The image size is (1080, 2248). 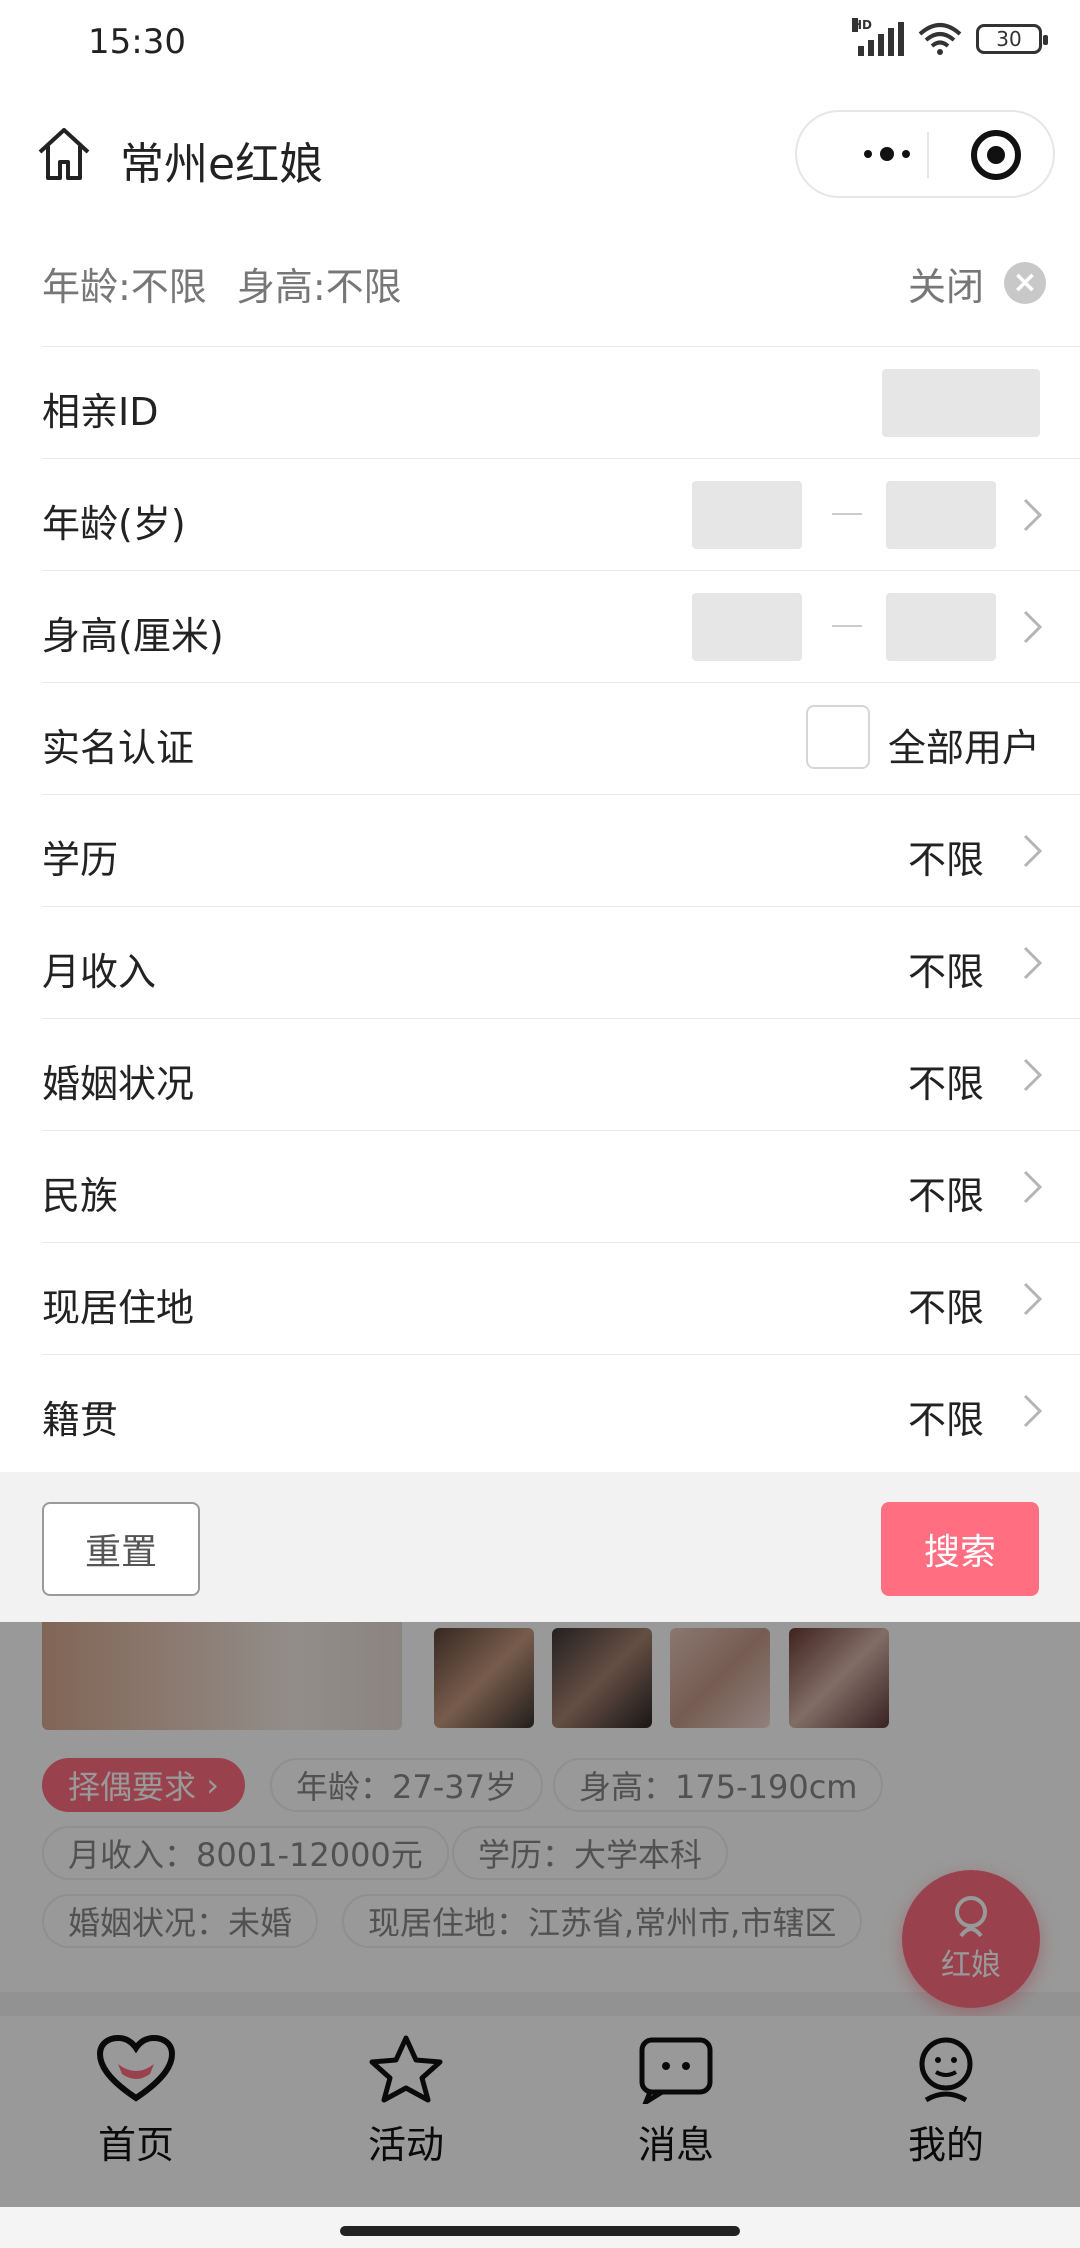 What do you see at coordinates (838, 737) in the screenshot?
I see `verification-checkbox` at bounding box center [838, 737].